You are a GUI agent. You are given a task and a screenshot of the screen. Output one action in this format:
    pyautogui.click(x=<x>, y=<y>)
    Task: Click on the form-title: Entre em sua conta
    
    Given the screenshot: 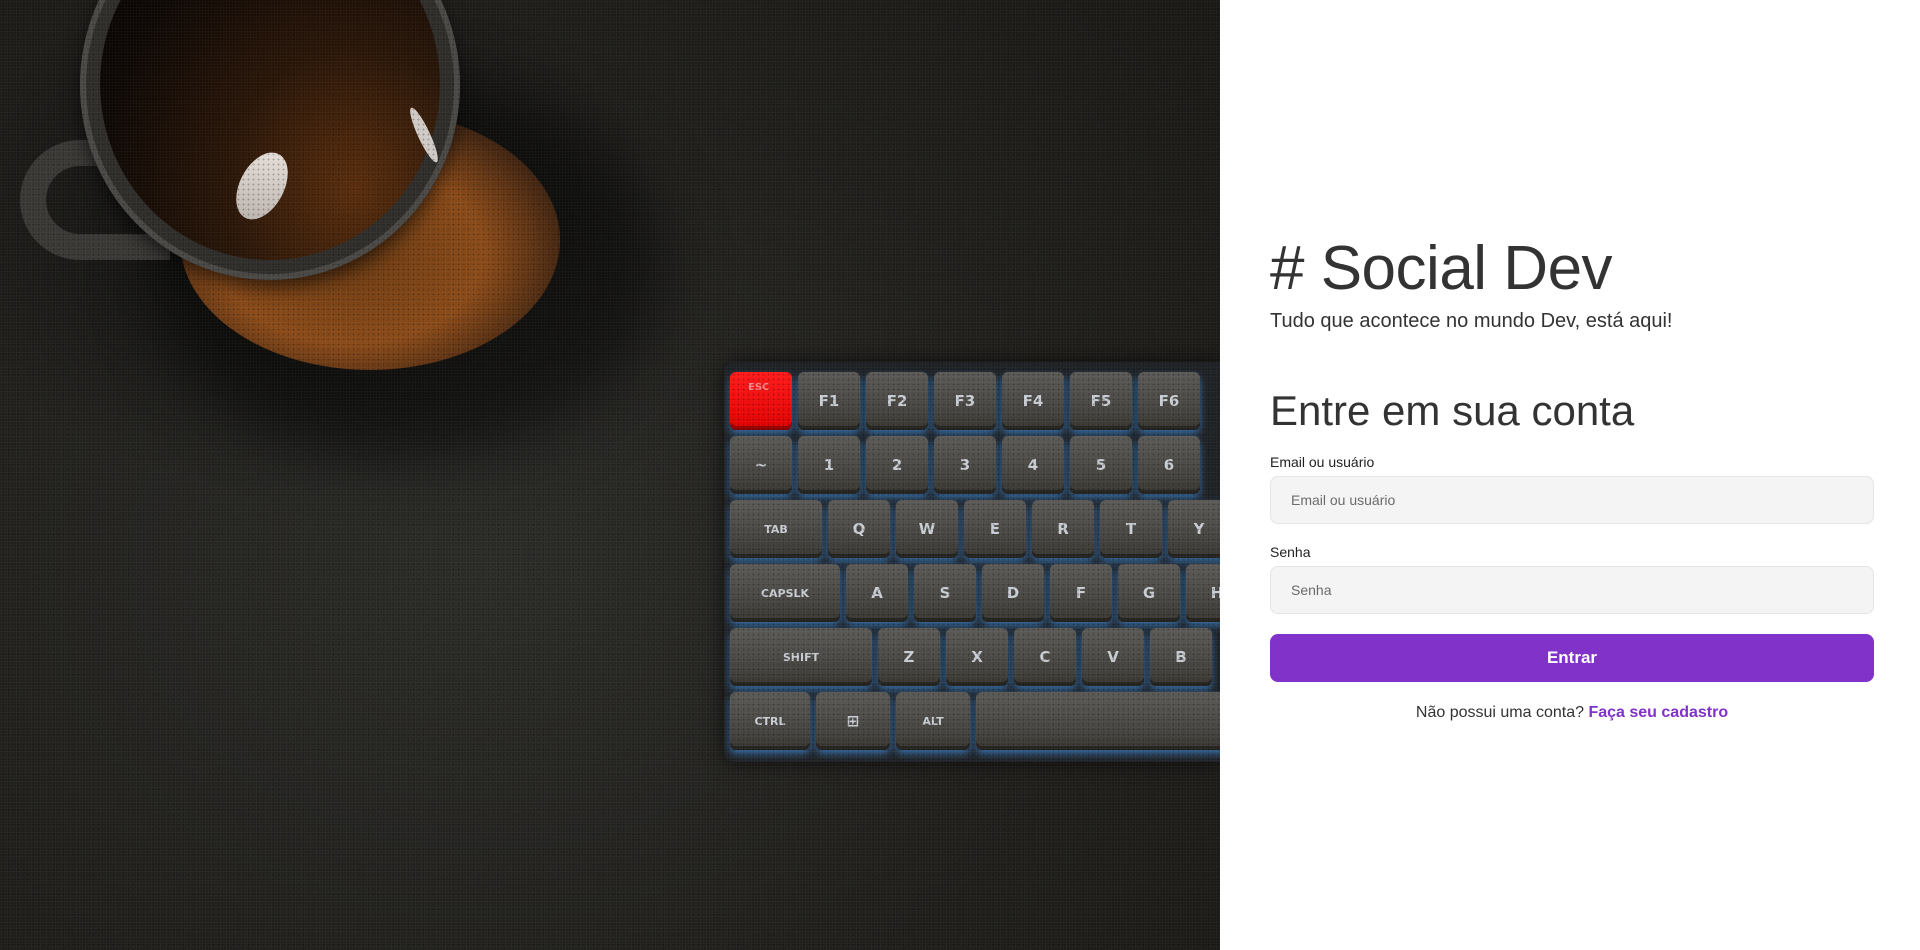 What is the action you would take?
    pyautogui.click(x=1452, y=410)
    